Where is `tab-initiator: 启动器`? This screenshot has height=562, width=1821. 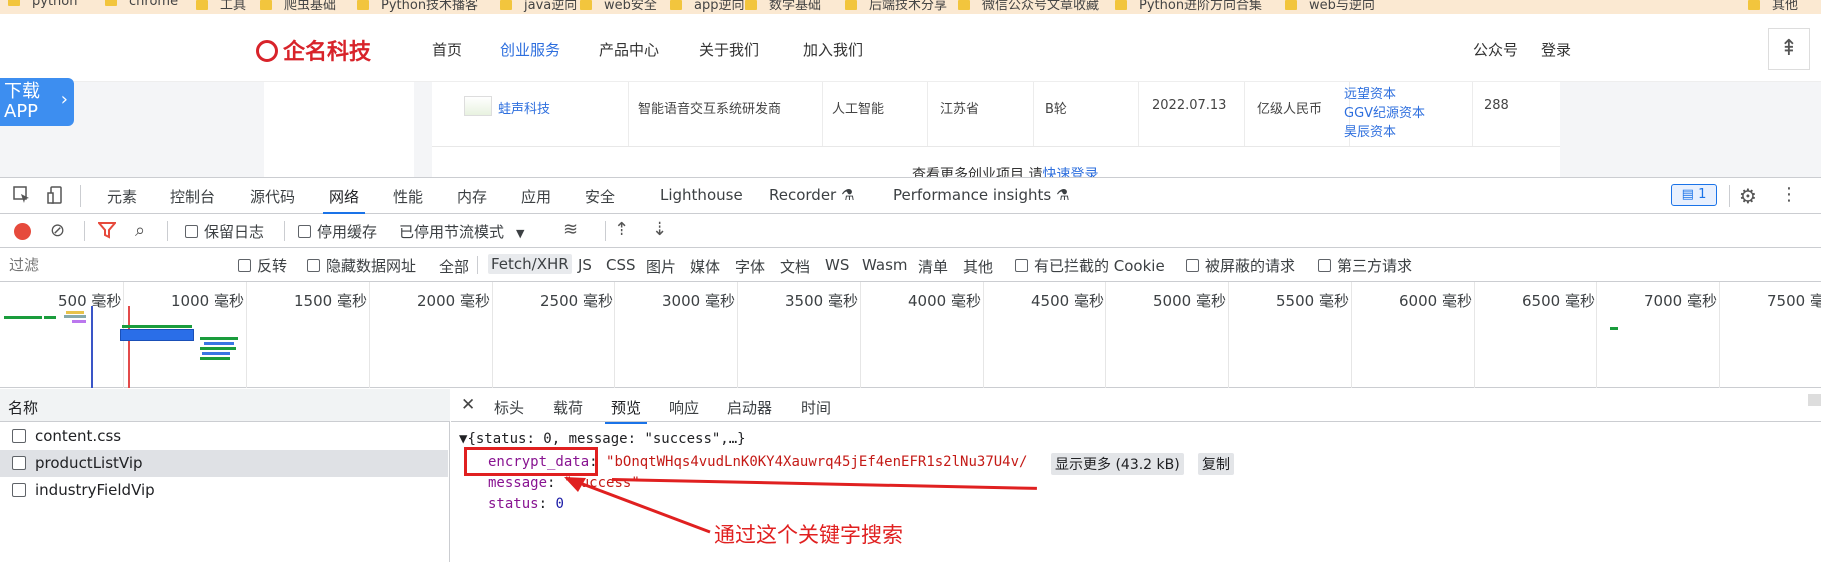 tab-initiator: 启动器 is located at coordinates (749, 407).